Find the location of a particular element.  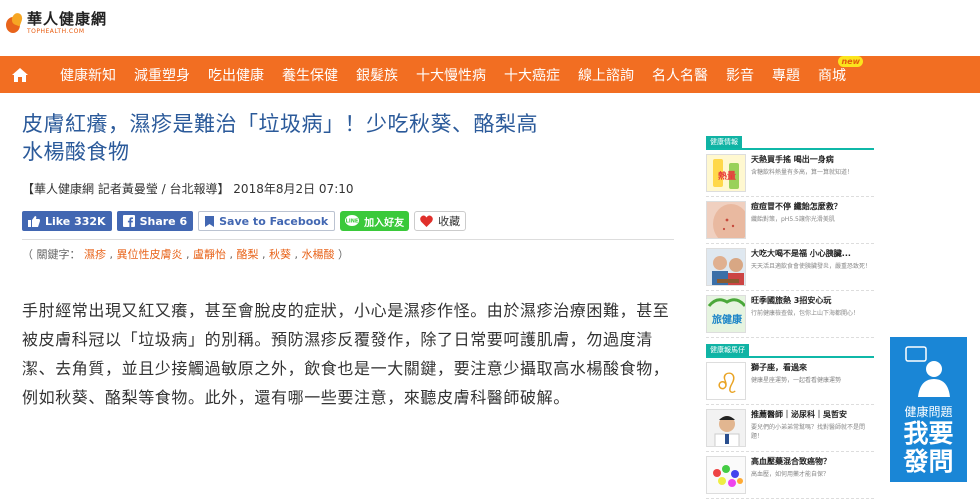

new-badge: new is located at coordinates (850, 61).